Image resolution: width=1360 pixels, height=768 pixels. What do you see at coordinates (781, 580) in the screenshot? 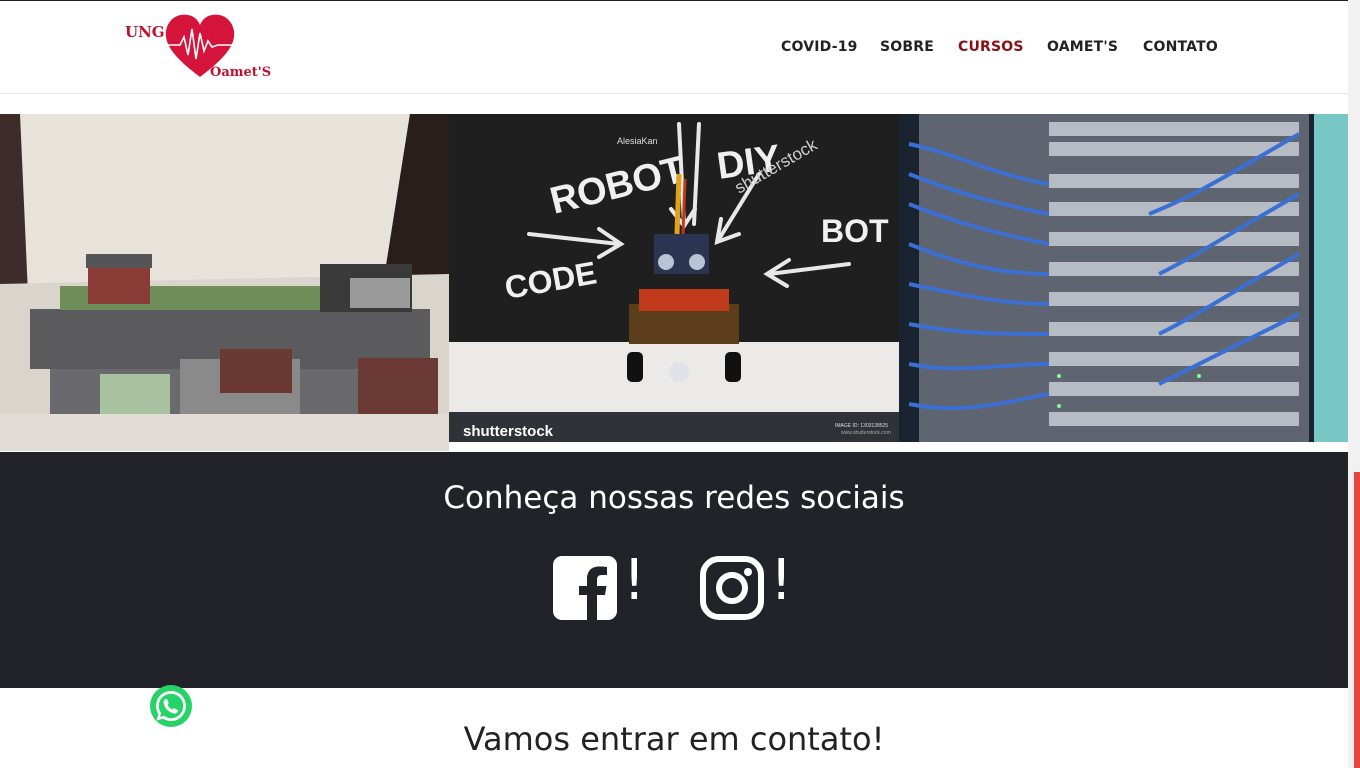
I see `instagram-exclamation: !` at bounding box center [781, 580].